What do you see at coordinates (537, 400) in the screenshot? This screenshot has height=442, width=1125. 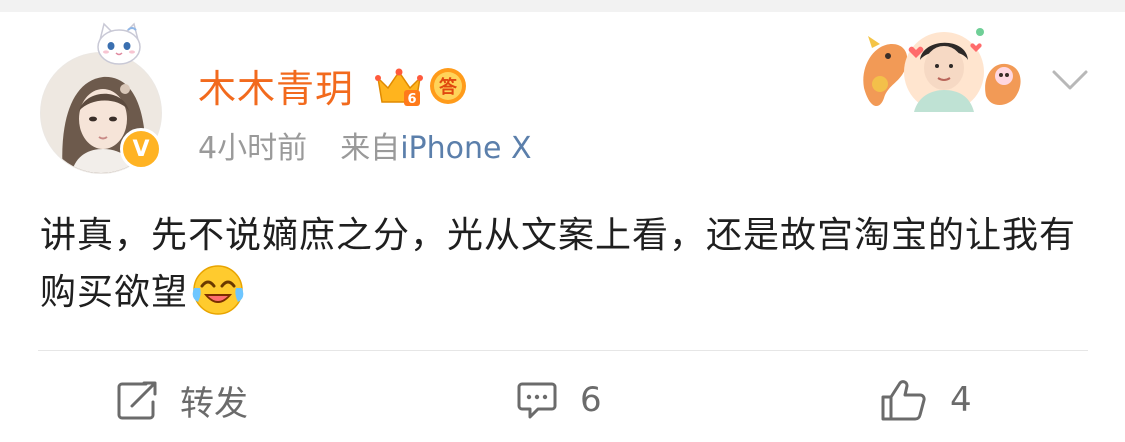 I see `comment-icon` at bounding box center [537, 400].